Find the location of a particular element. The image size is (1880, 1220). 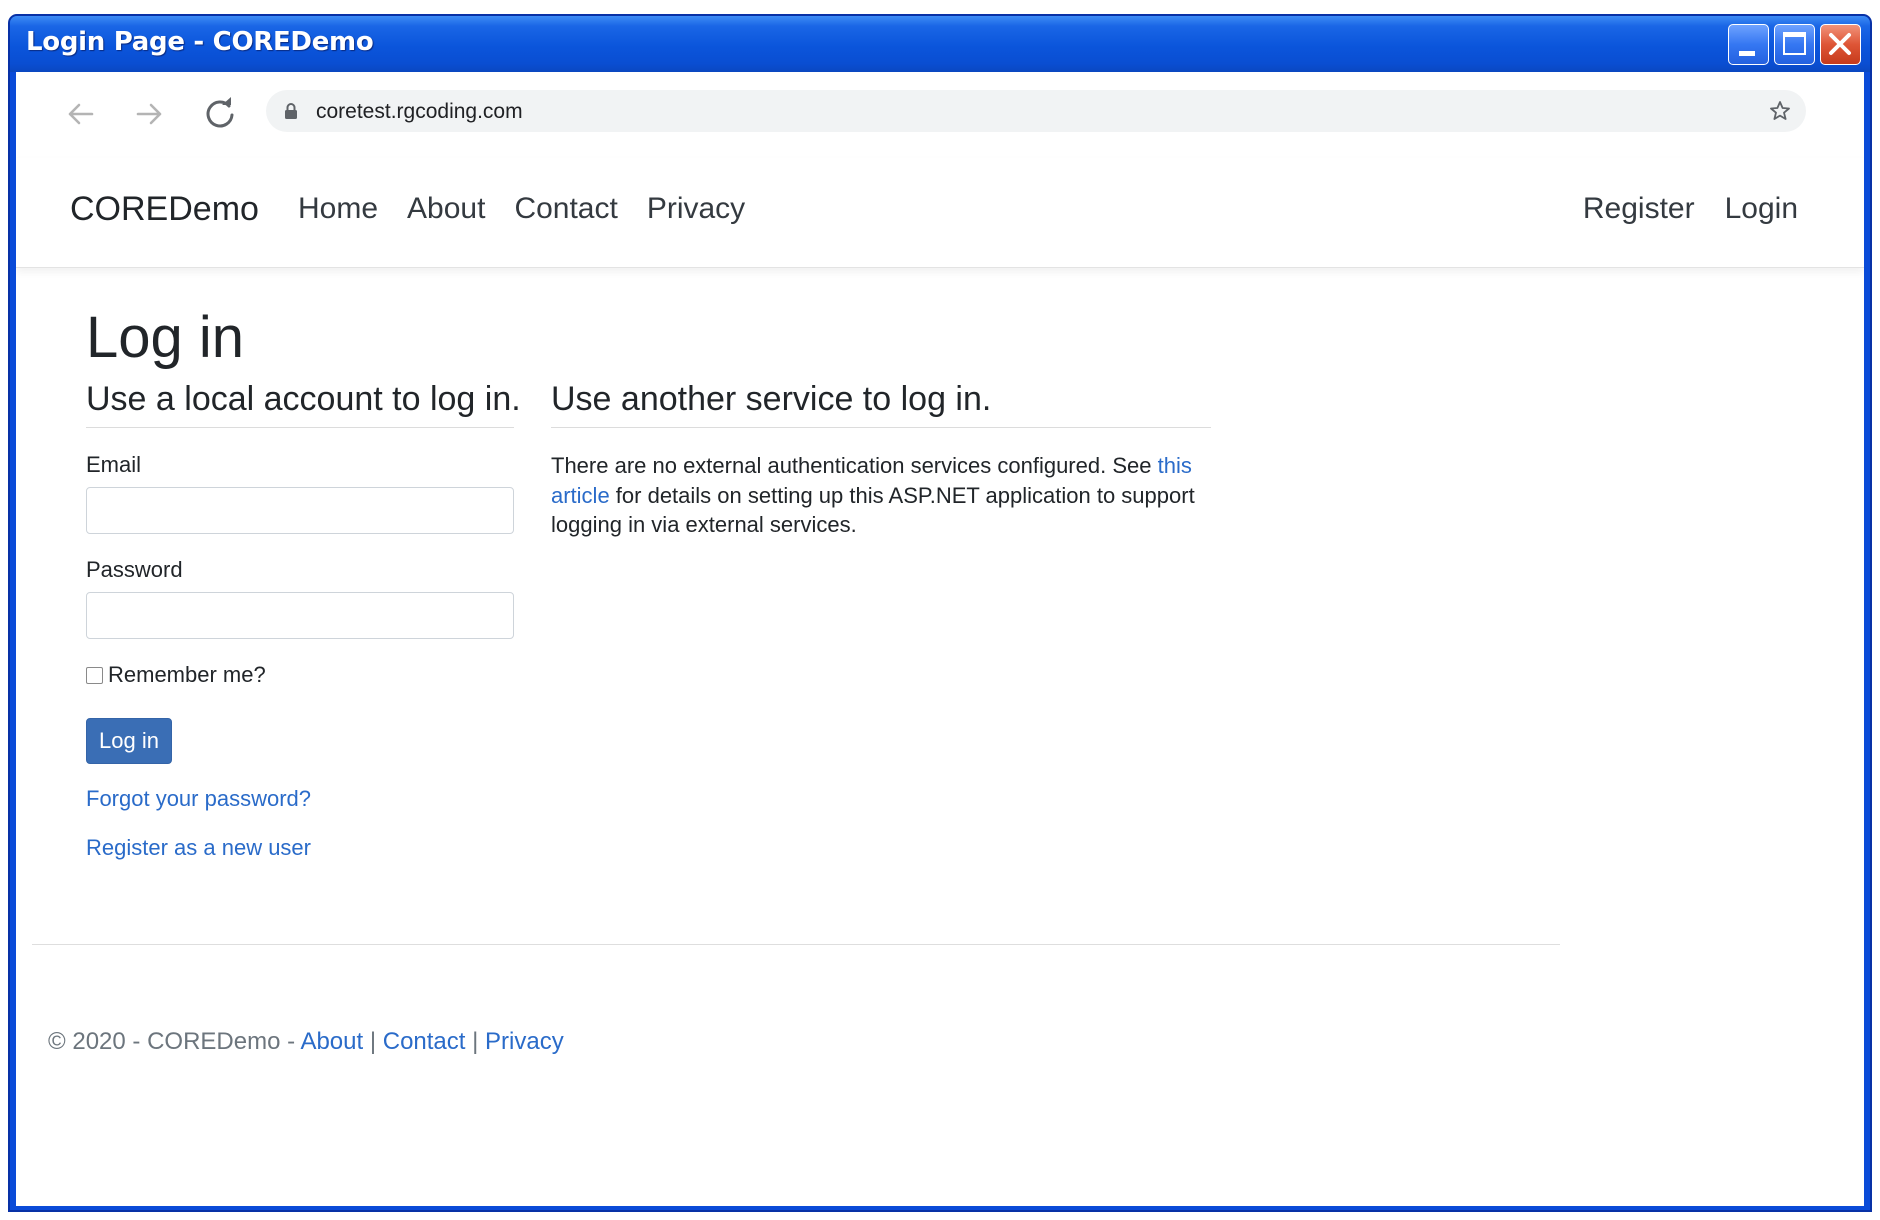

local-divider is located at coordinates (300, 427).